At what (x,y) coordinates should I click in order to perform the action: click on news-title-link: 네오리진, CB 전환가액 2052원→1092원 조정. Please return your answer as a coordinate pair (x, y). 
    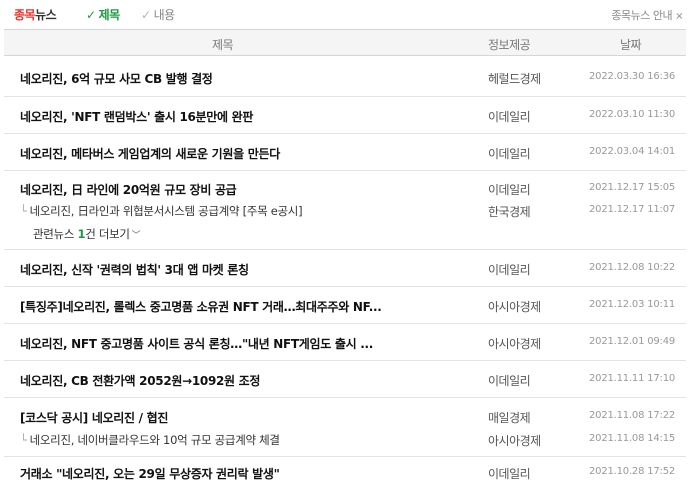
    Looking at the image, I should click on (140, 380).